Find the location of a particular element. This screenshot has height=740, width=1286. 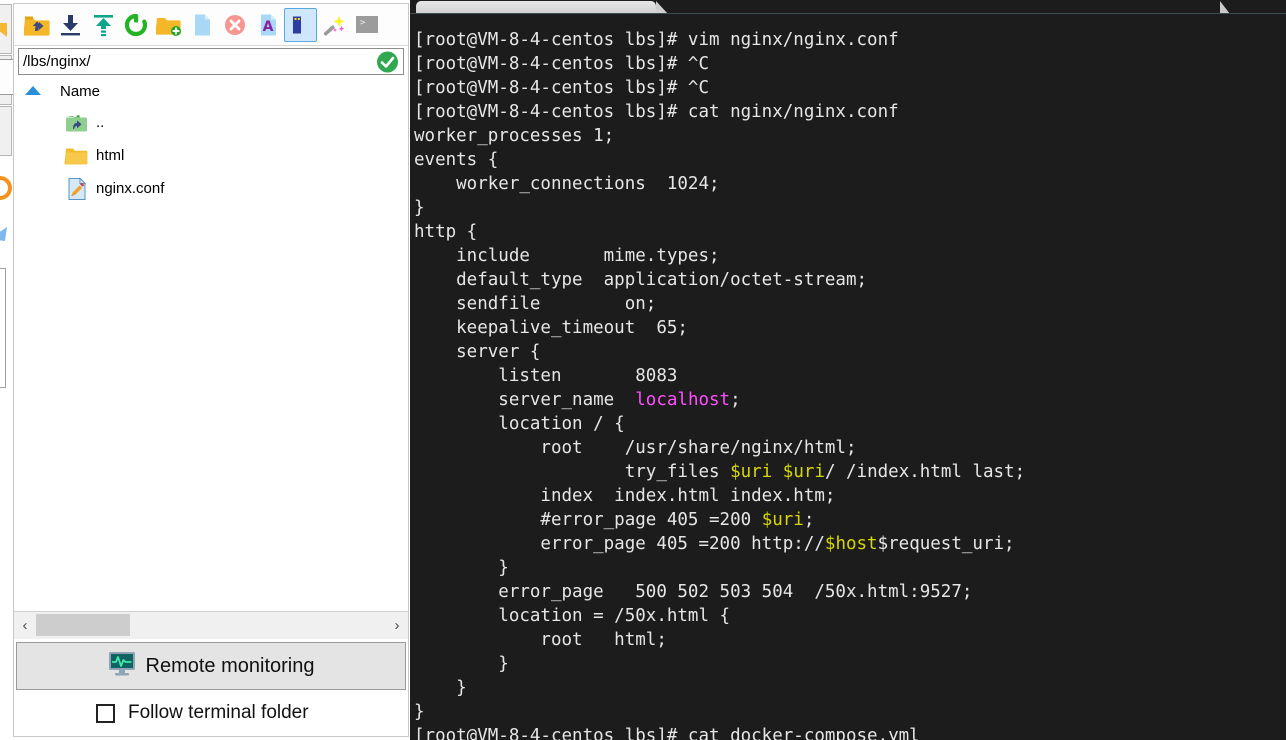

list-item: nginx.conf is located at coordinates (211, 188).